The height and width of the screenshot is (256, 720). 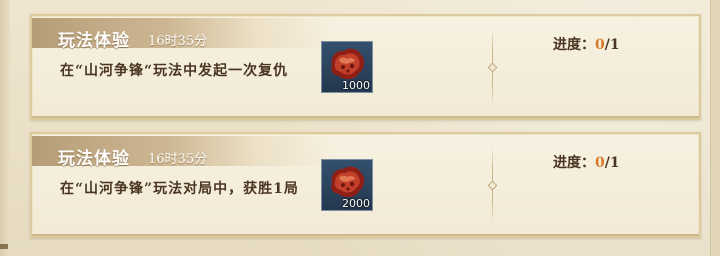 What do you see at coordinates (174, 71) in the screenshot?
I see `quest-description: 在“山河争锋“玩法中发起一次复仇` at bounding box center [174, 71].